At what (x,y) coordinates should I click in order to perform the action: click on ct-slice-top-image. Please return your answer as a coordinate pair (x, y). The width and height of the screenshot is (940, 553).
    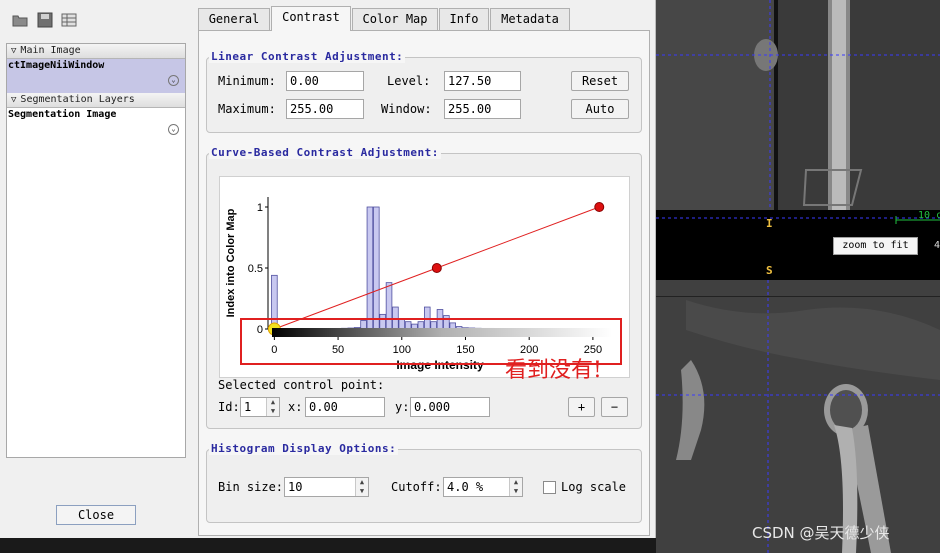
    Looking at the image, I should click on (798, 112).